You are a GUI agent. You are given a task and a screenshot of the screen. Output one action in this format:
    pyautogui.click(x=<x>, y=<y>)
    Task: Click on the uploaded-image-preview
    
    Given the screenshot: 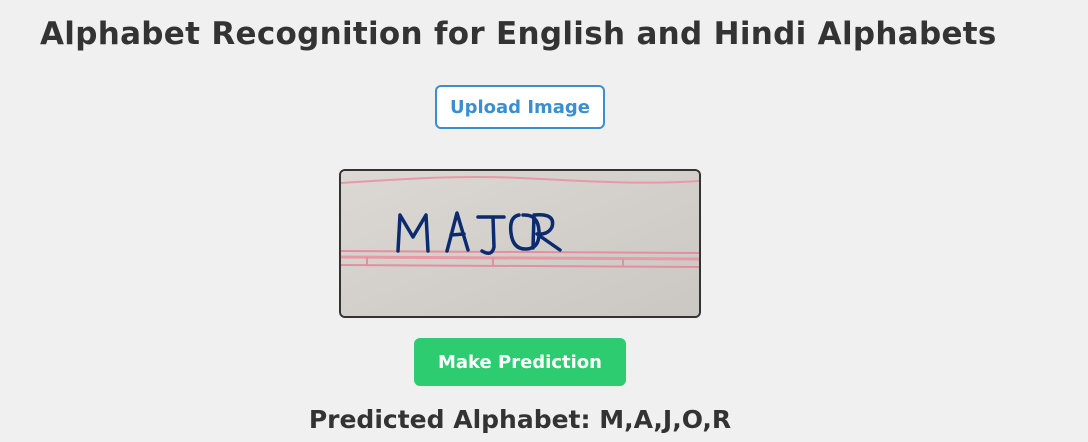 What is the action you would take?
    pyautogui.click(x=520, y=243)
    